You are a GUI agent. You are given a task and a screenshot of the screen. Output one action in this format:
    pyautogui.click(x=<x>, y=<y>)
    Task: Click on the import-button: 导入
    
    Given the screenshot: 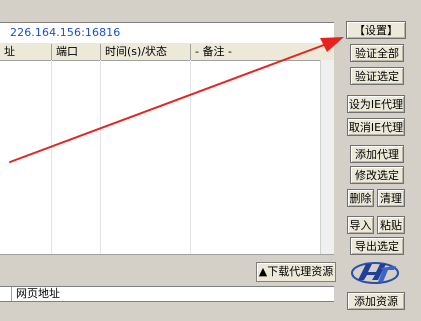 What is the action you would take?
    pyautogui.click(x=360, y=225)
    